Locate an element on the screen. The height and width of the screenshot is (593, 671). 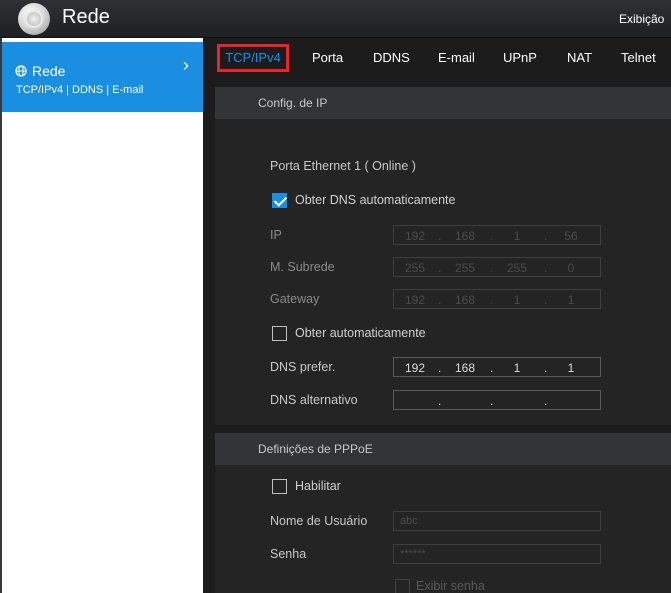
tab-porta: Porta is located at coordinates (327, 57).